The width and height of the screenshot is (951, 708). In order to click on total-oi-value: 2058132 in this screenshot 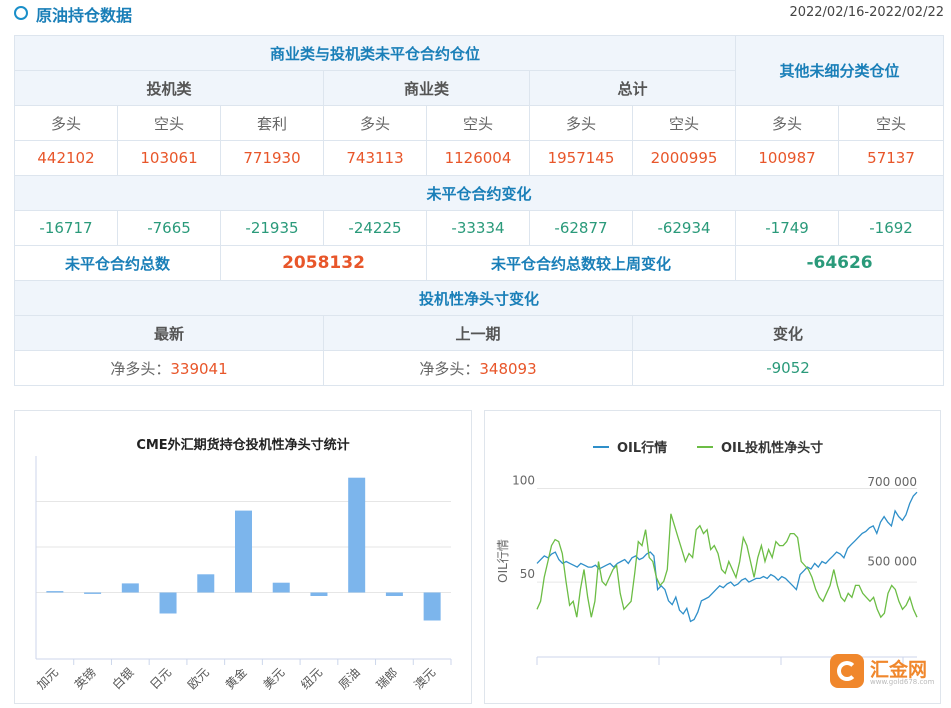, I will do `click(323, 263)`.